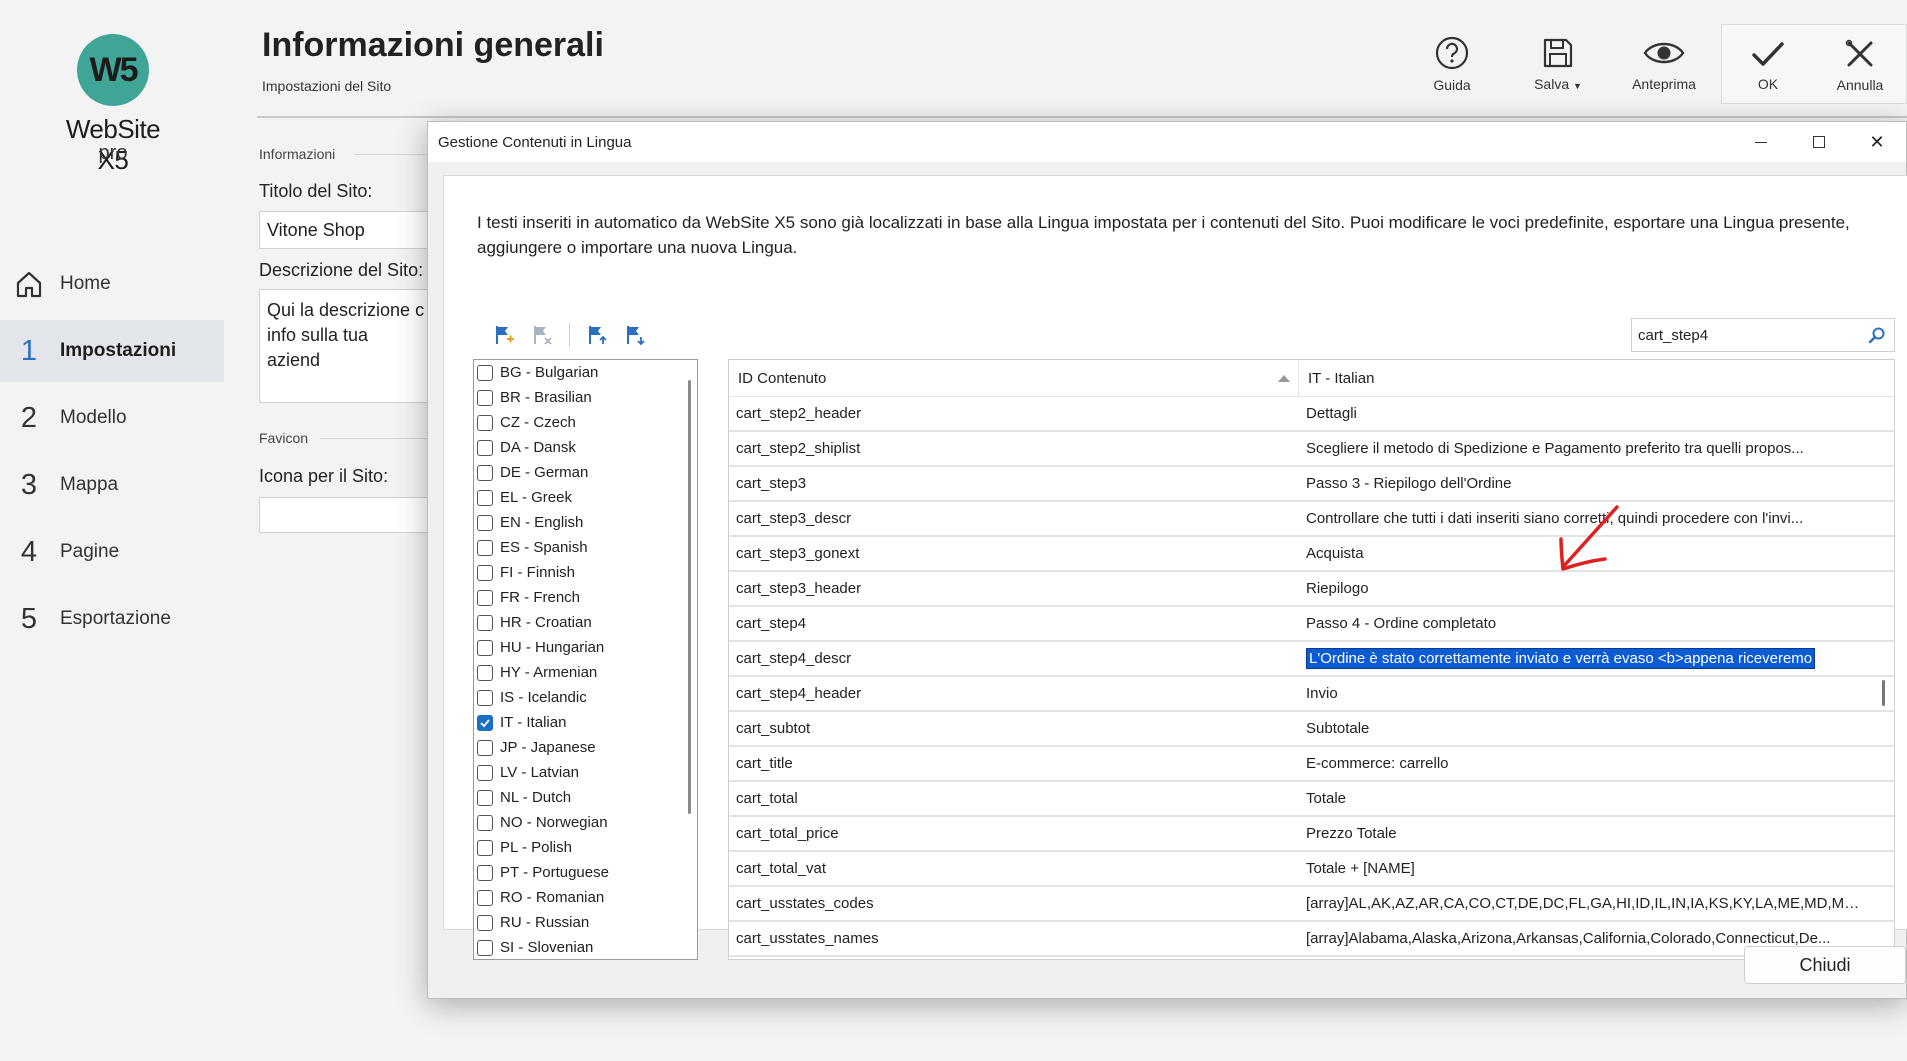 This screenshot has width=1907, height=1061. What do you see at coordinates (1877, 142) in the screenshot?
I see `close-window-button: ✕` at bounding box center [1877, 142].